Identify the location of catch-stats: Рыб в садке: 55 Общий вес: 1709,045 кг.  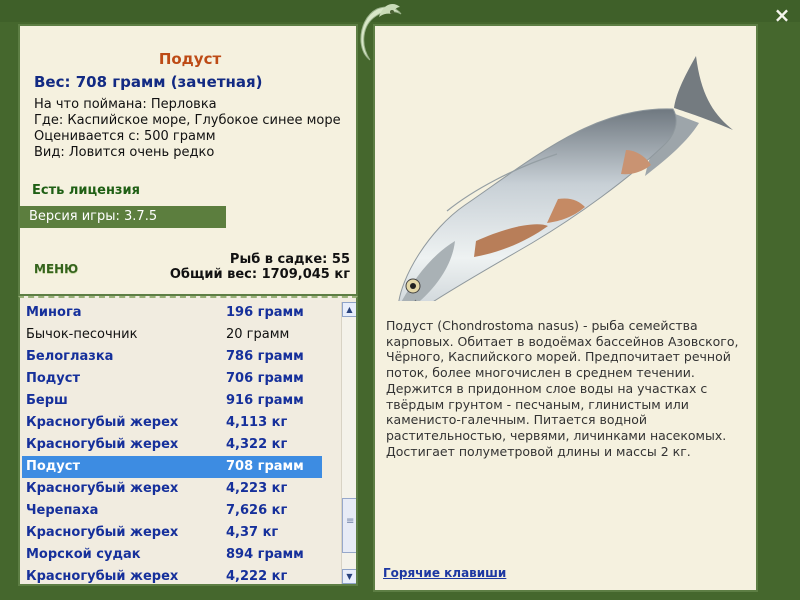
(260, 267).